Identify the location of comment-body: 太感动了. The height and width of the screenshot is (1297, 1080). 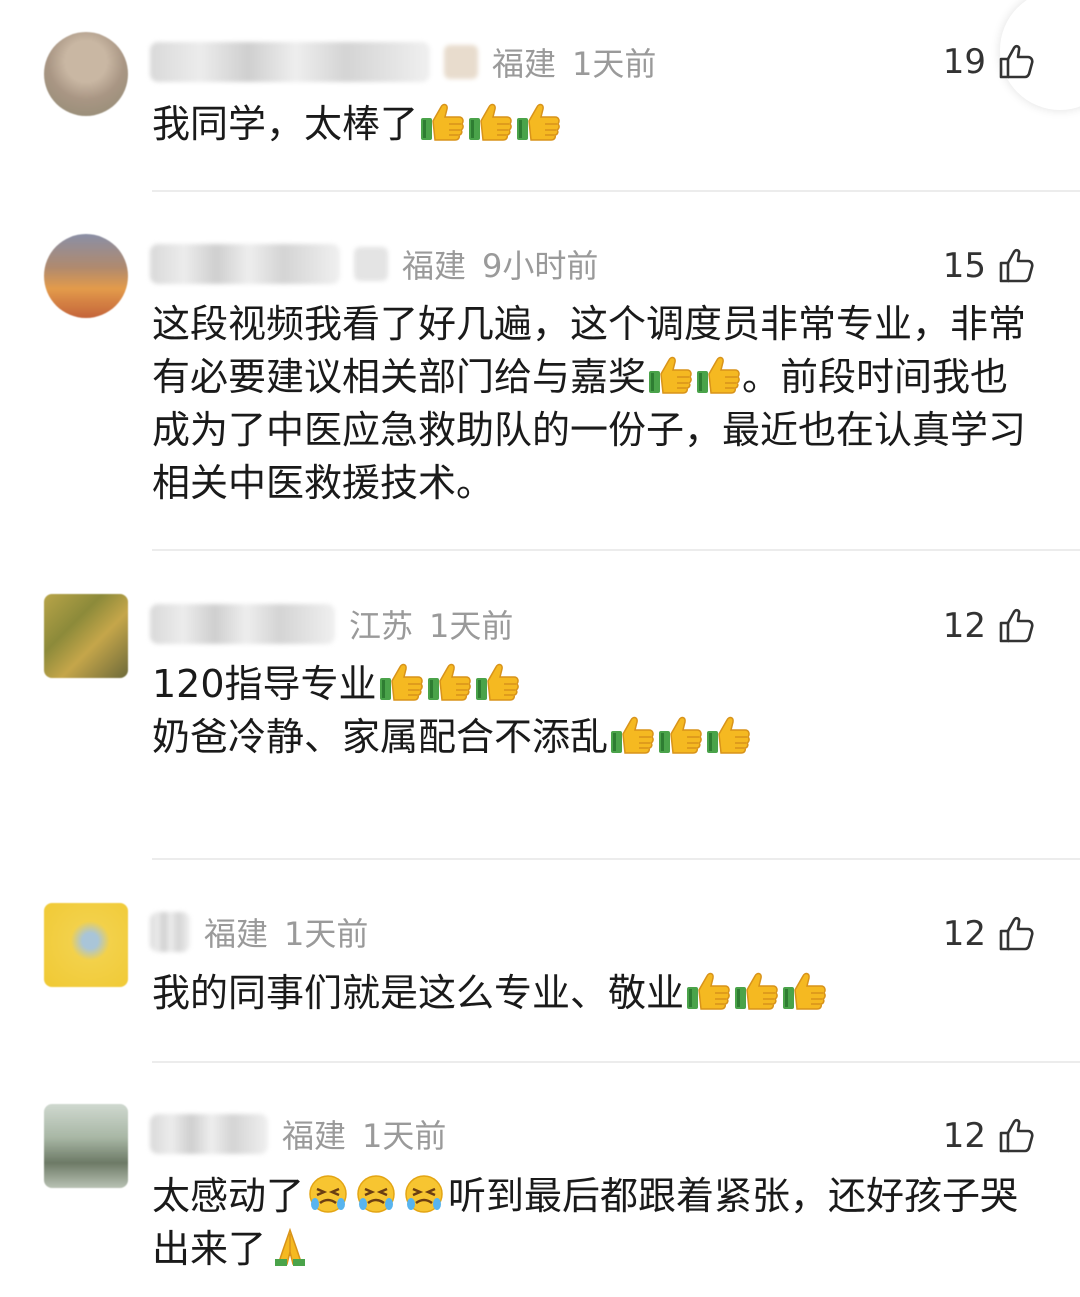
(228, 1196).